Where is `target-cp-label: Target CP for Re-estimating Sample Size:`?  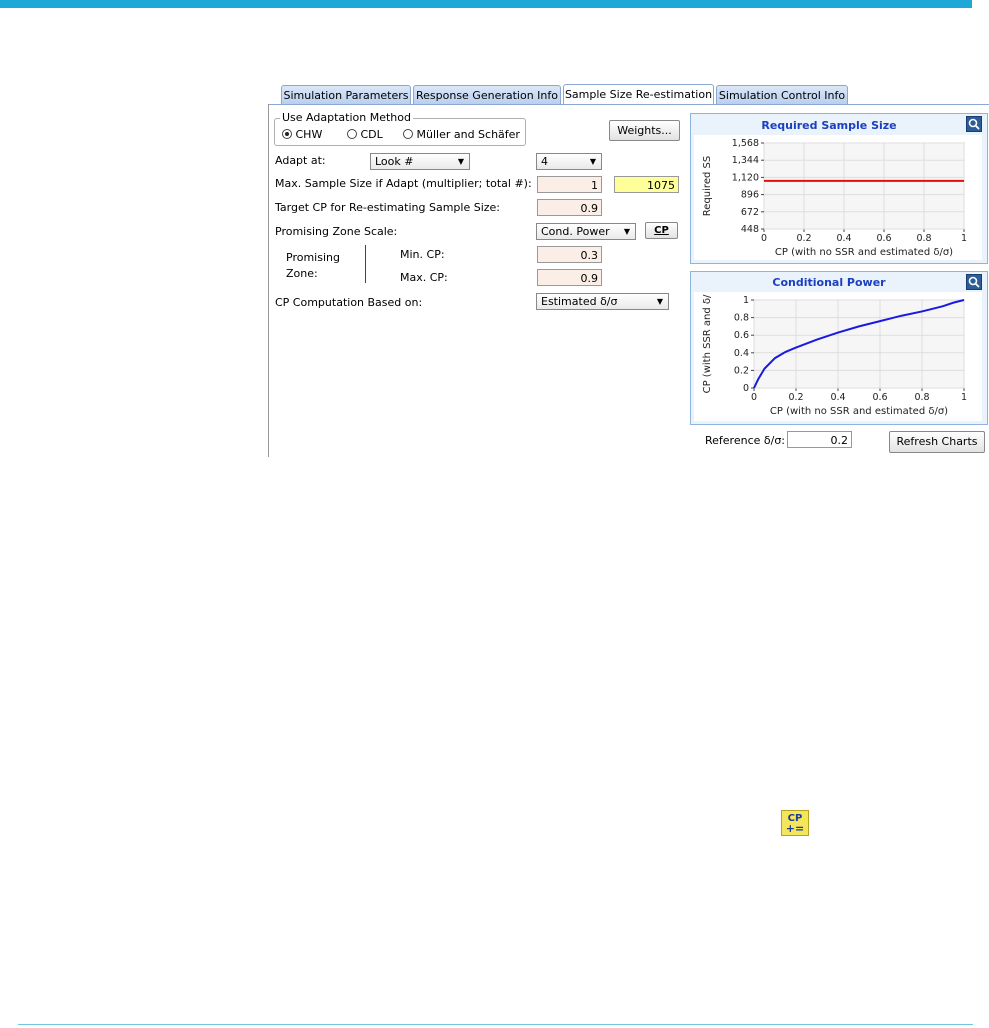
target-cp-label: Target CP for Re-estimating Sample Size: is located at coordinates (388, 207).